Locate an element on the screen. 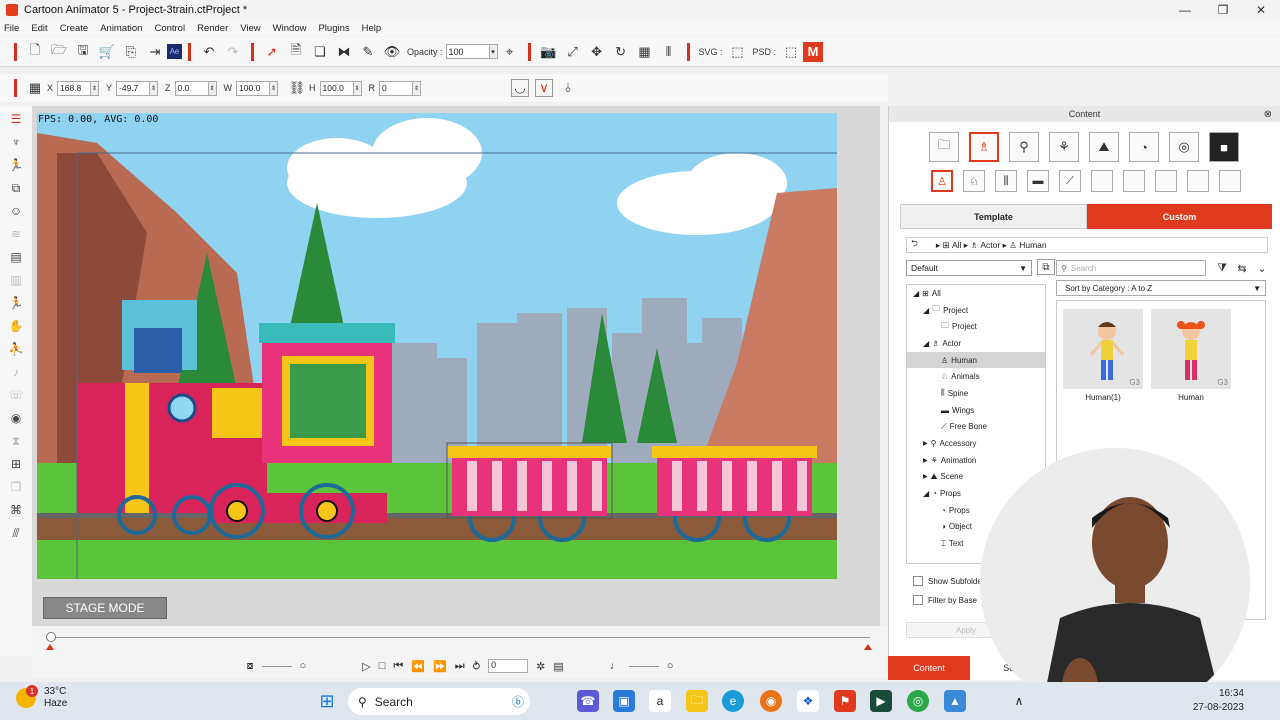 This screenshot has height=720, width=1280. wings-subcategory-icon: ▬ is located at coordinates (1038, 181).